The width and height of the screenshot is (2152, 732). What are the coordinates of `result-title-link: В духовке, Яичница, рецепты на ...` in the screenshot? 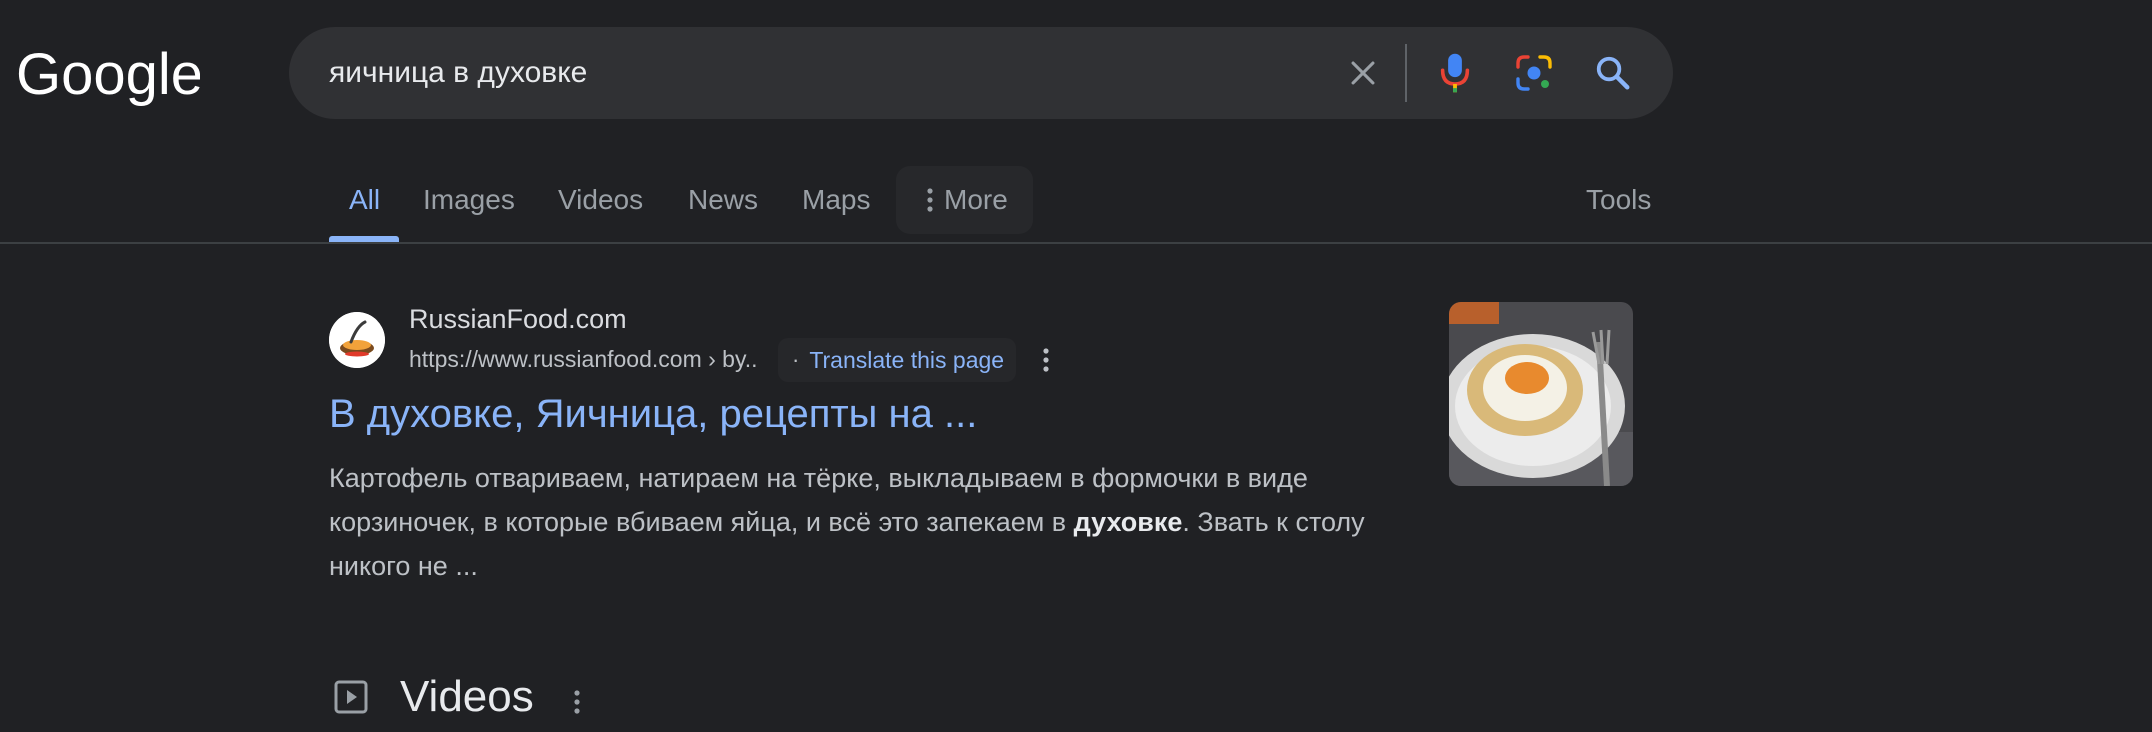 It's located at (653, 414).